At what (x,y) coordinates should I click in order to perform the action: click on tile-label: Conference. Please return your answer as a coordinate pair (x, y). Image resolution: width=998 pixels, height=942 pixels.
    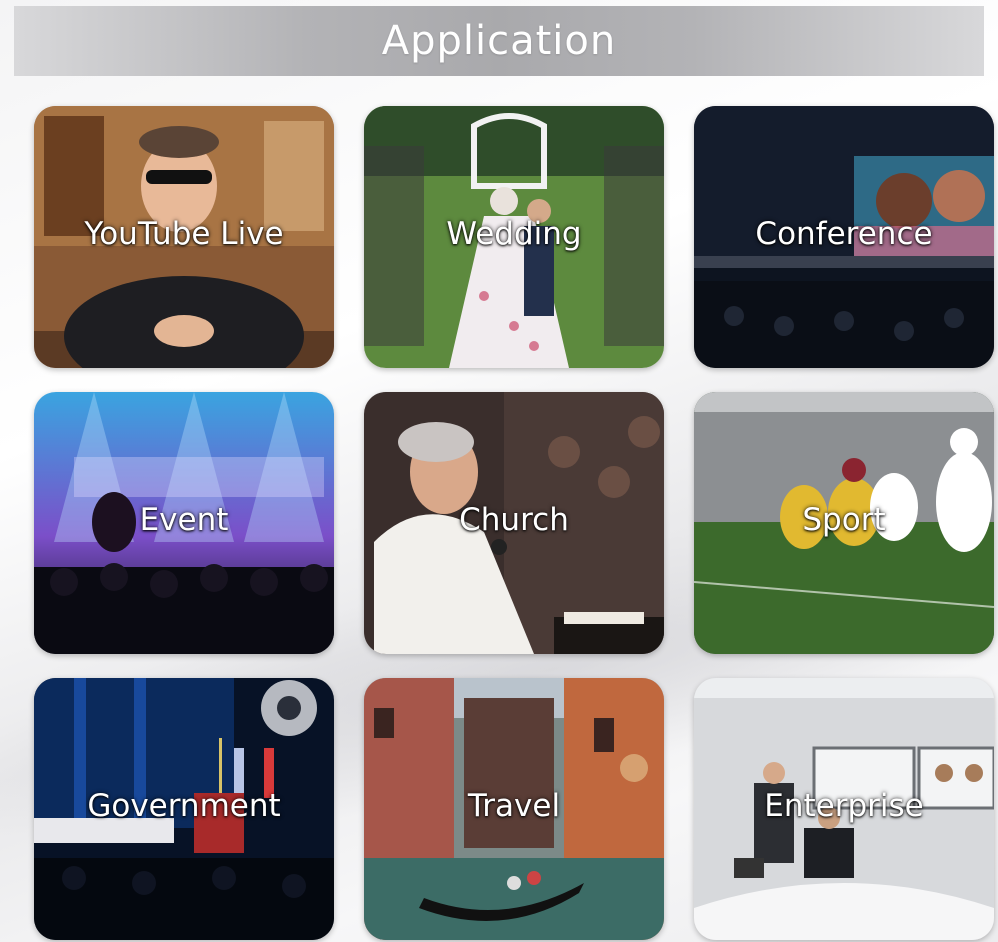
    Looking at the image, I should click on (844, 234).